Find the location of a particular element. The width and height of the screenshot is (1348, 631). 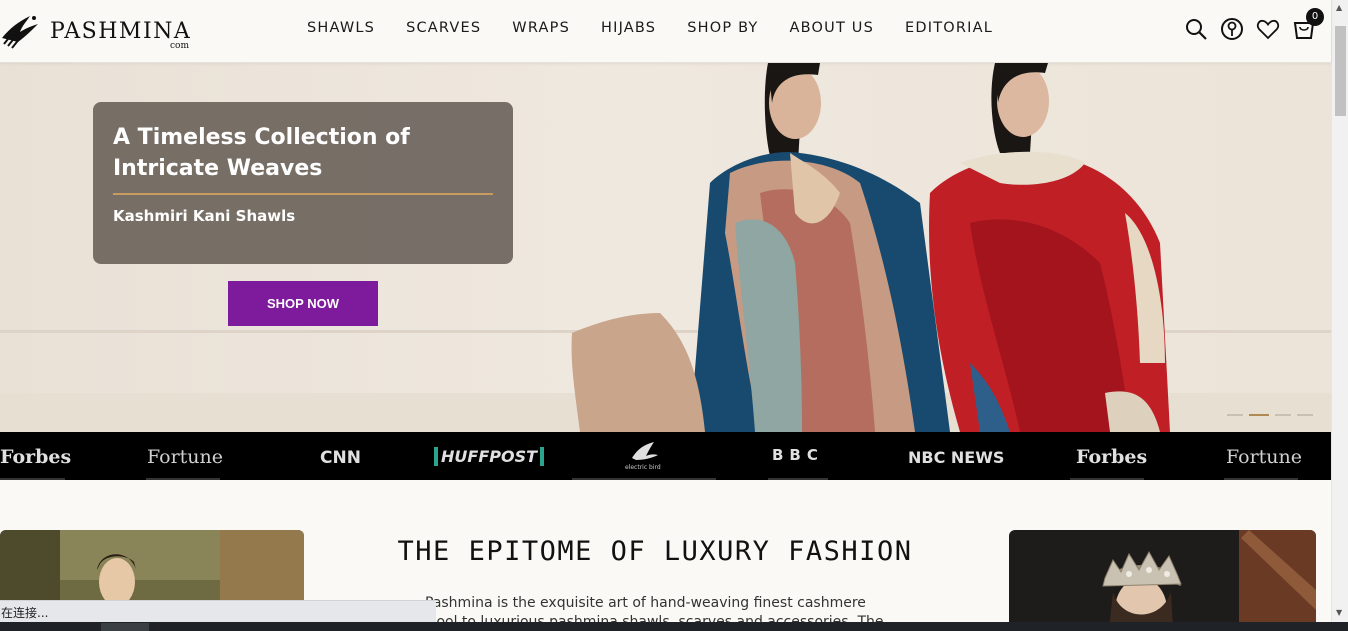

press-logo-fortune-2: Fortune is located at coordinates (1264, 457).